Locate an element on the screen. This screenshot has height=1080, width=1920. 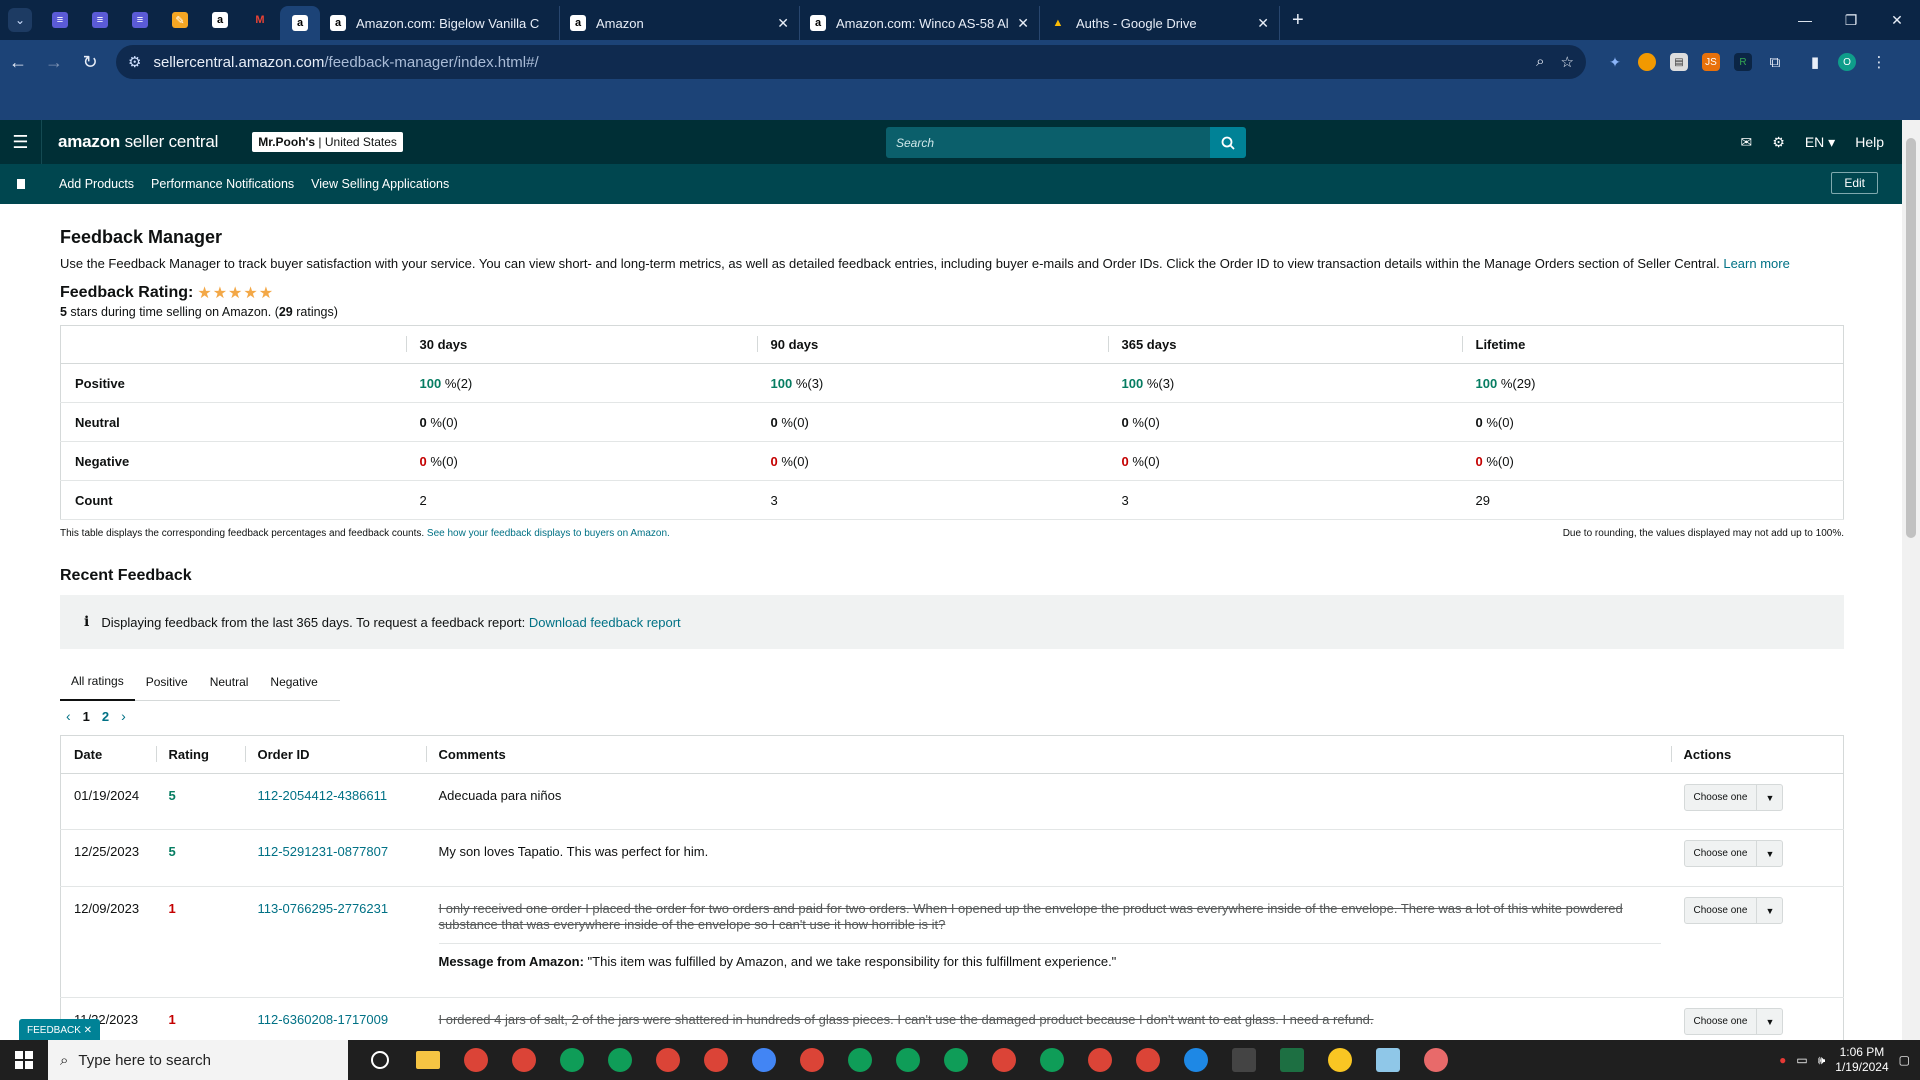
app-unicorn-icon is located at coordinates (1436, 1060).